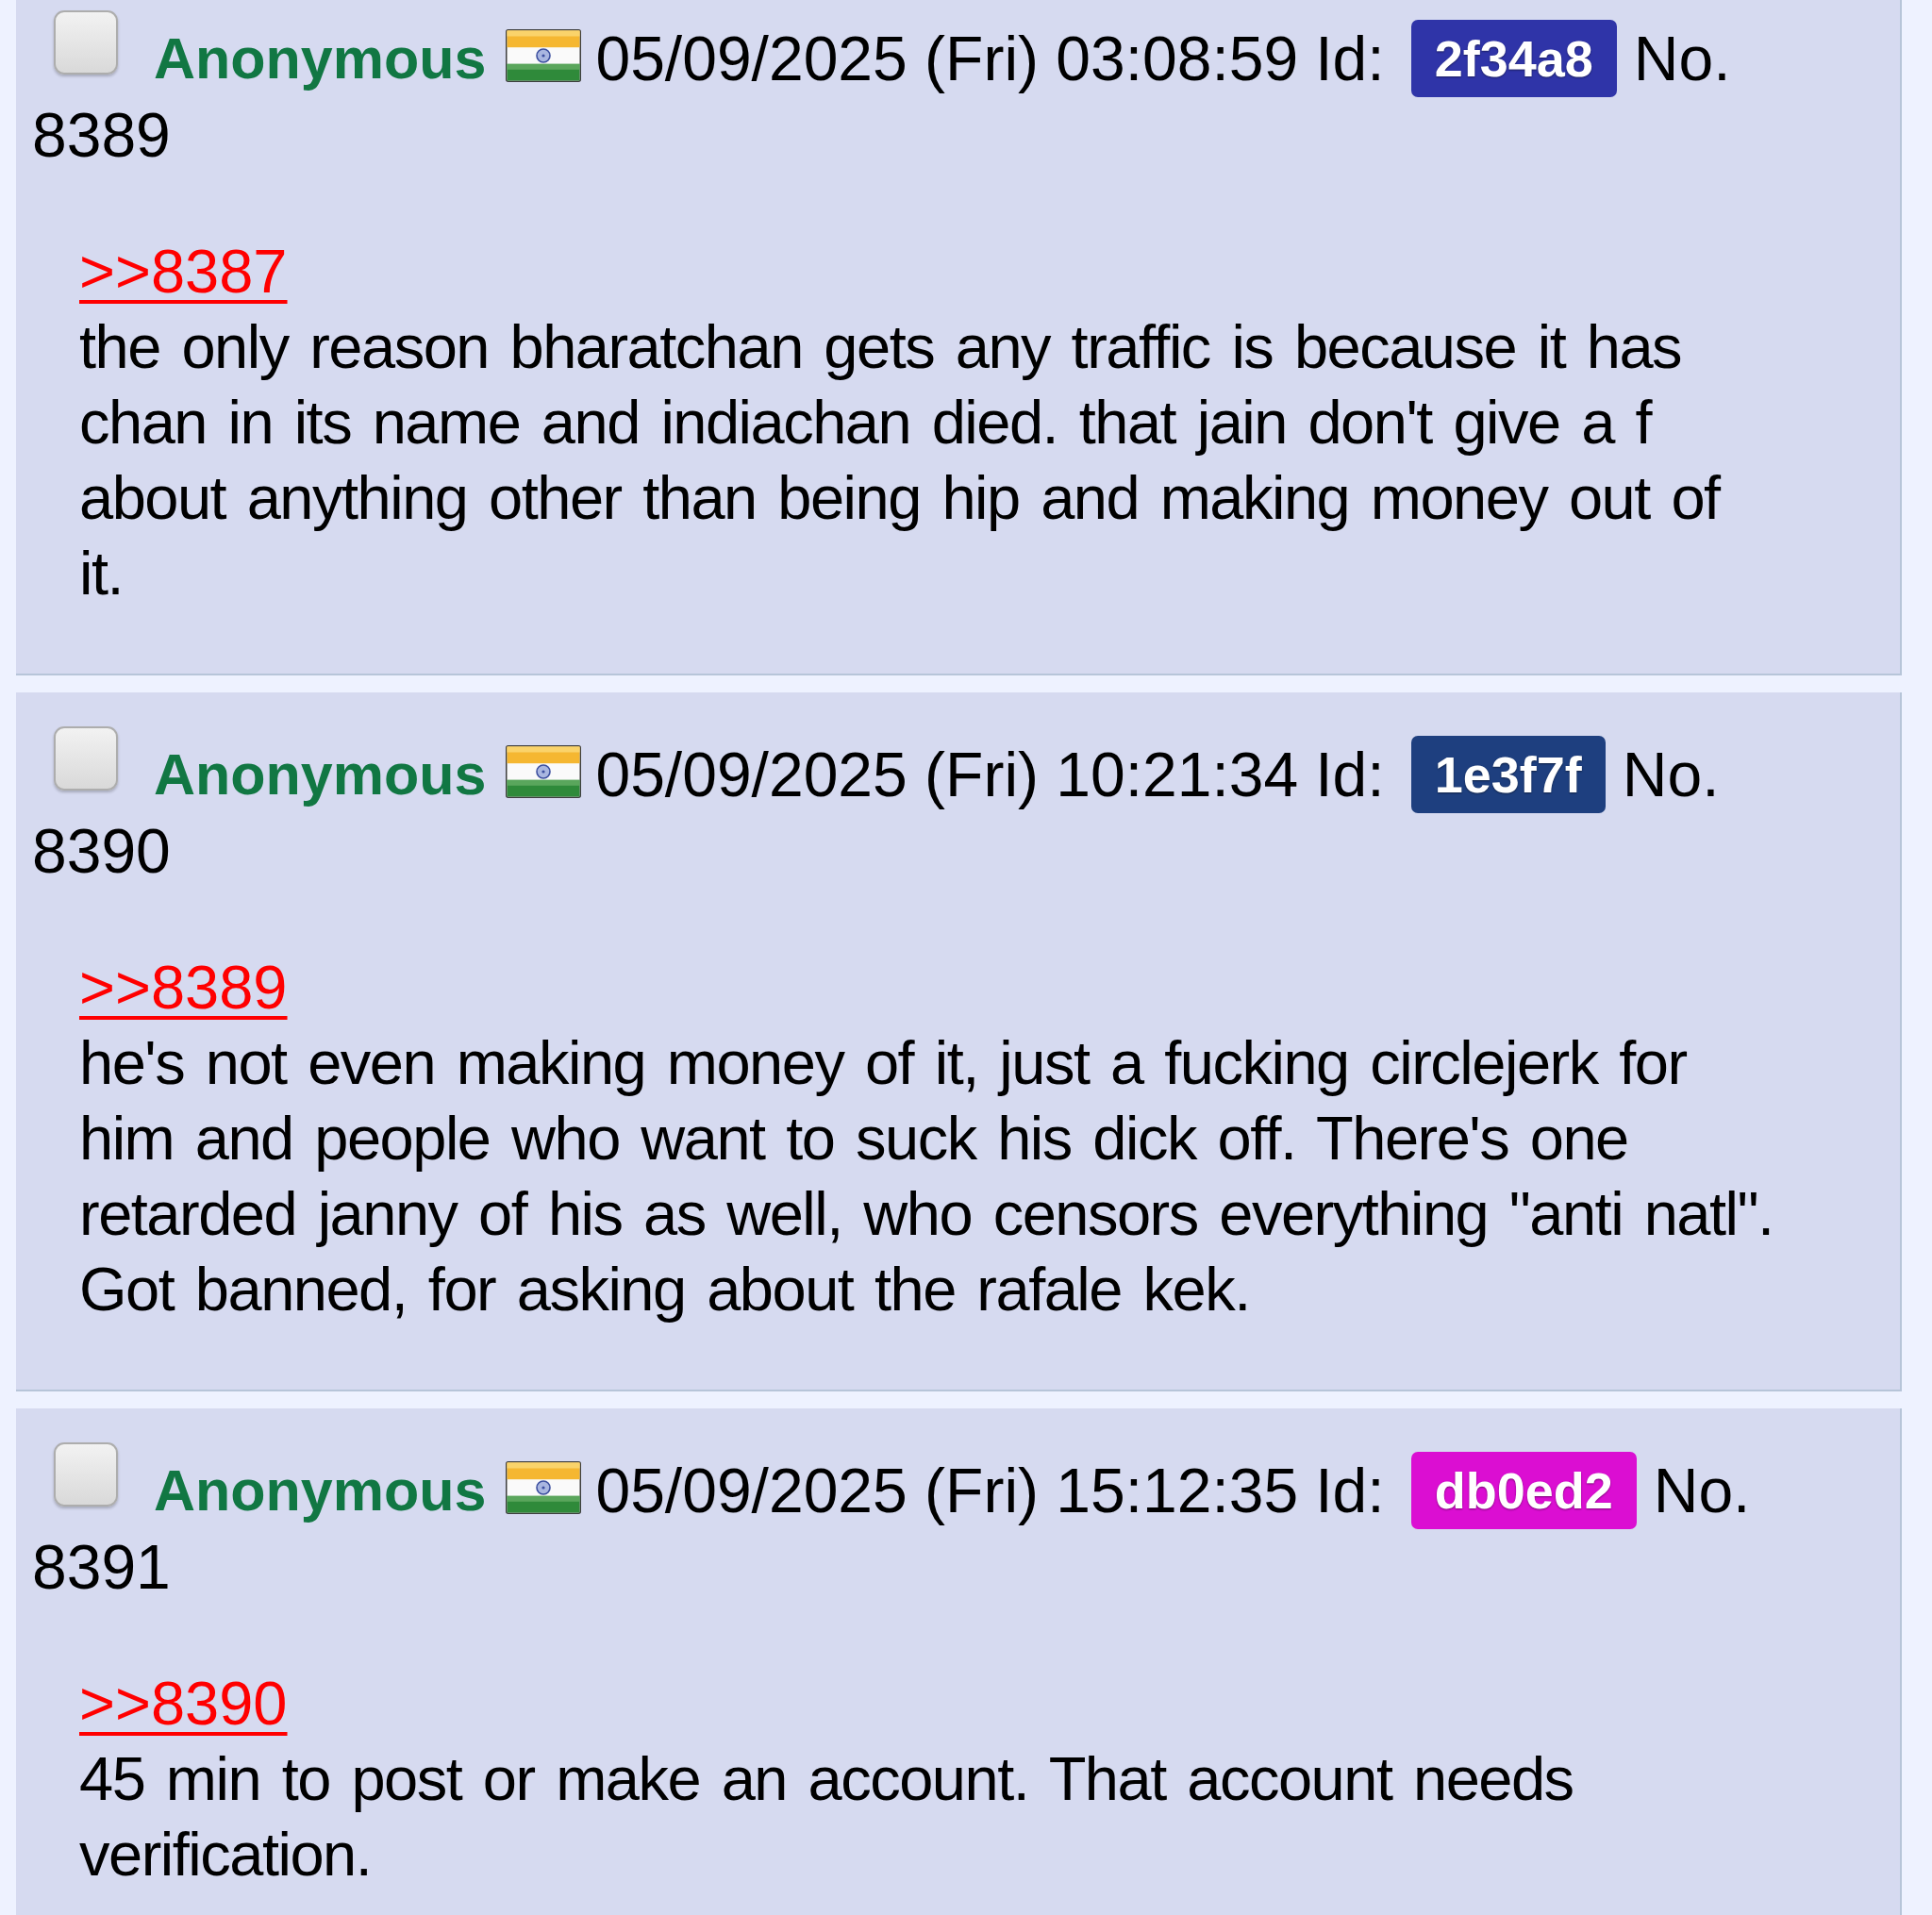  What do you see at coordinates (102, 851) in the screenshot?
I see `post-number: 8390` at bounding box center [102, 851].